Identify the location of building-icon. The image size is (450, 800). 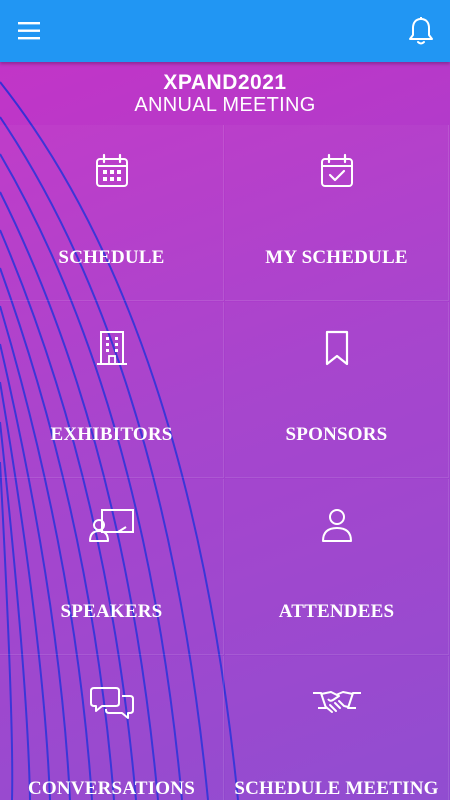
(111, 348).